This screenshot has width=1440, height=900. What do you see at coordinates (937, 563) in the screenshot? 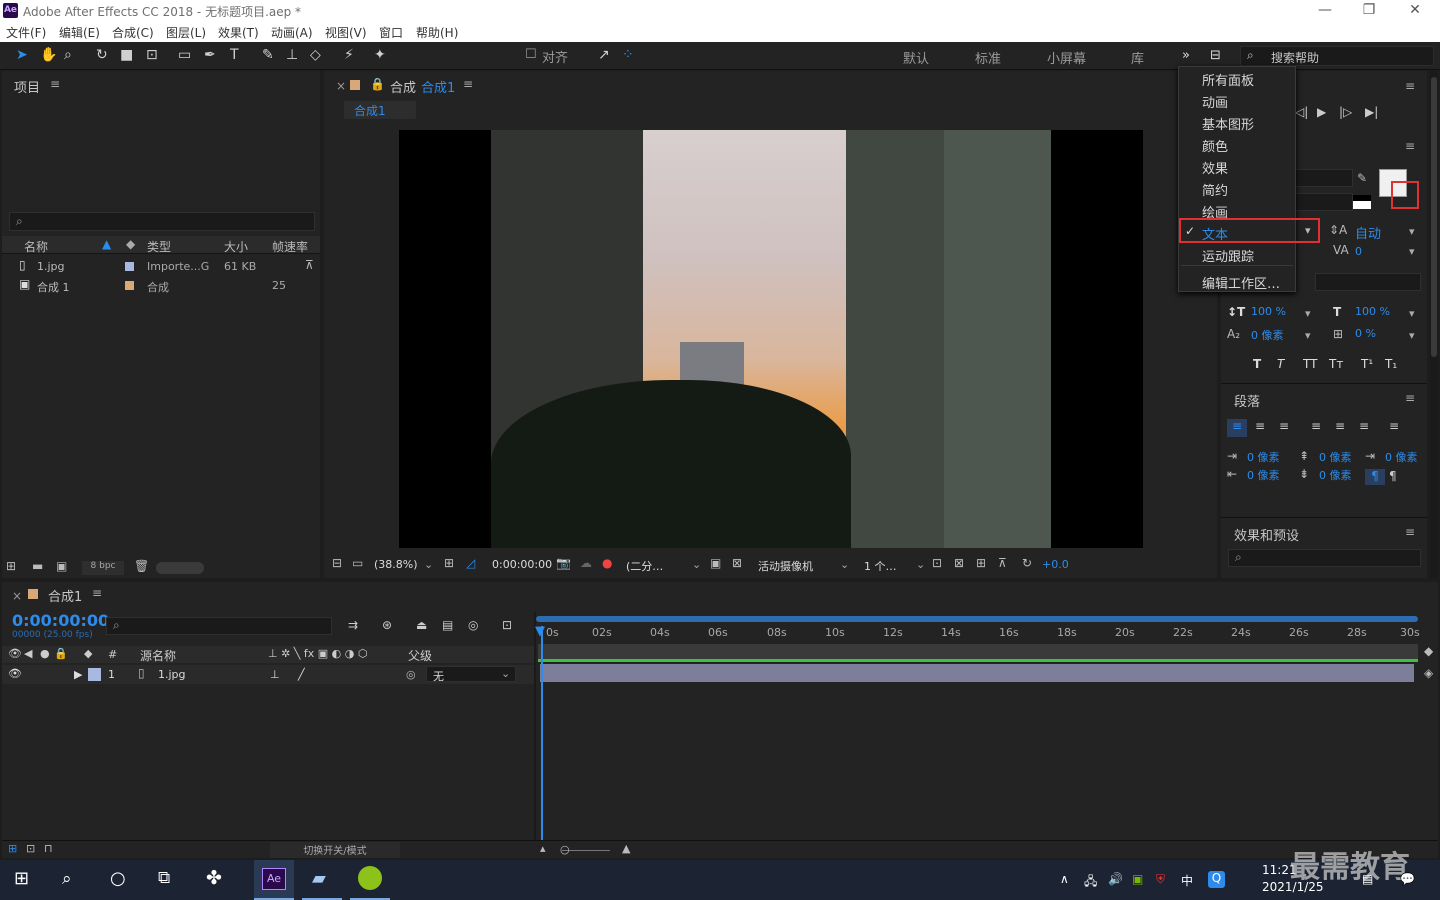
I see `toggle-pixel-aspect-icon: ⊡` at bounding box center [937, 563].